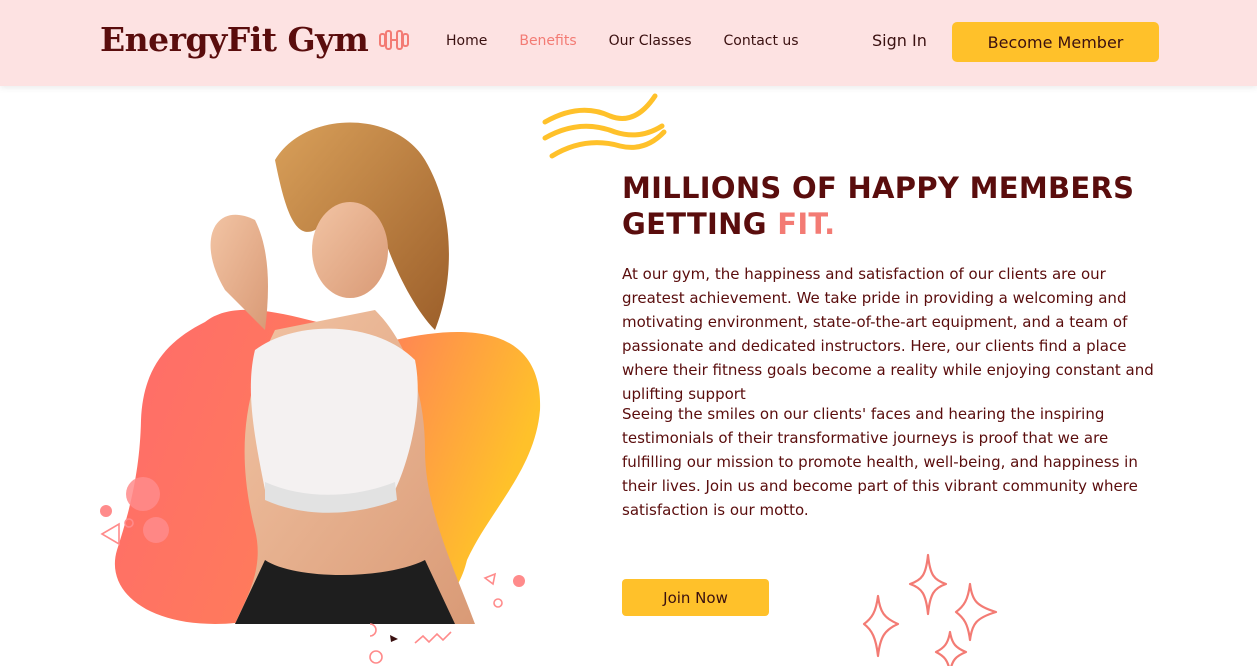 This screenshot has height=666, width=1257. I want to click on headline-main: MILLIONS OF HAPPY MEMBERS GETTING, so click(878, 206).